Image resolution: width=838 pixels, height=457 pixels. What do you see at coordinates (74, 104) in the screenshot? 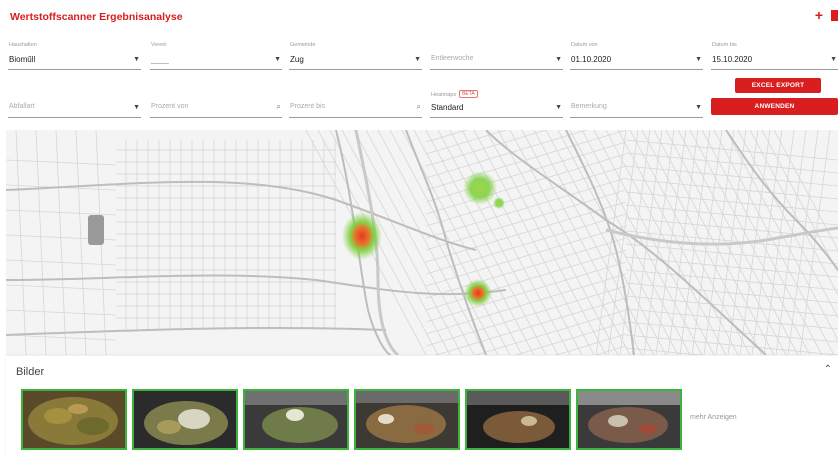
I see `abfallart-select: Abfallart ▼` at bounding box center [74, 104].